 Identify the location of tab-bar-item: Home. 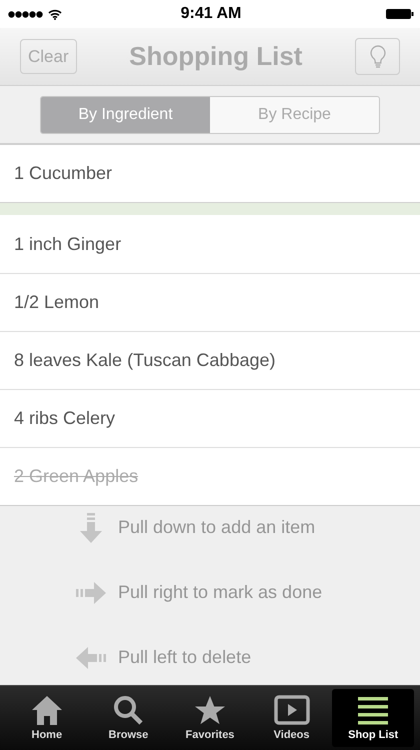
(47, 718).